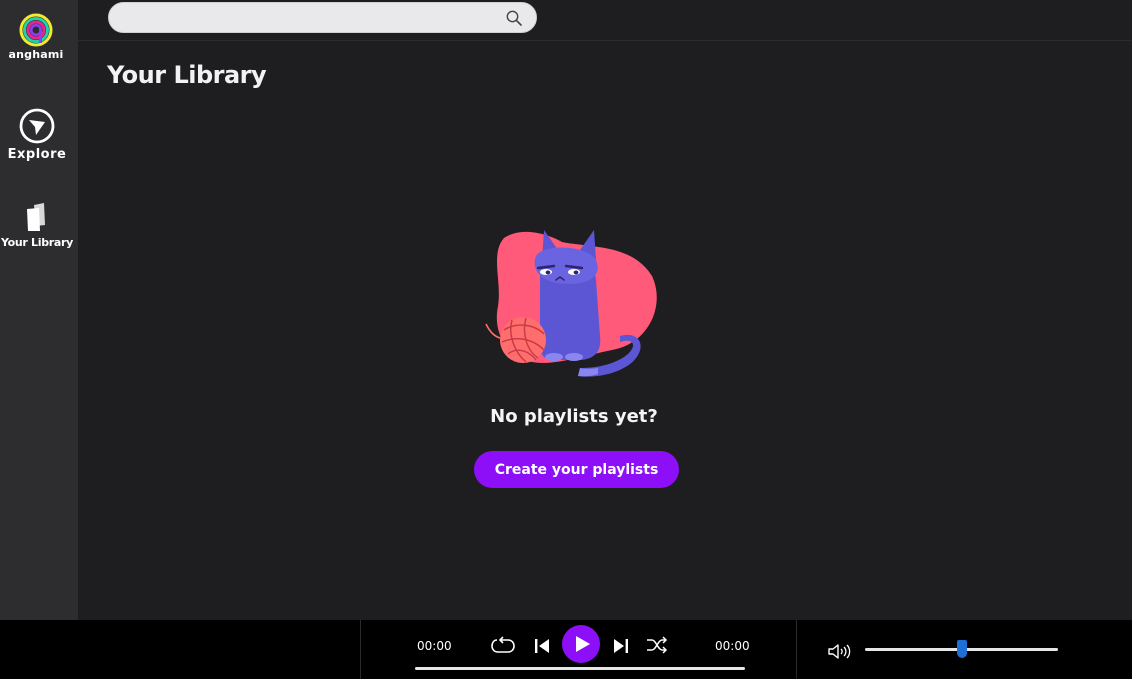  Describe the element at coordinates (37, 154) in the screenshot. I see `sidebar-item-label: Explore` at that location.